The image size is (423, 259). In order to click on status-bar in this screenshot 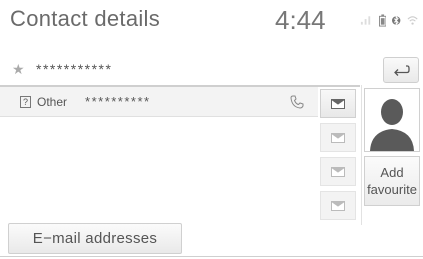, I will do `click(389, 20)`.